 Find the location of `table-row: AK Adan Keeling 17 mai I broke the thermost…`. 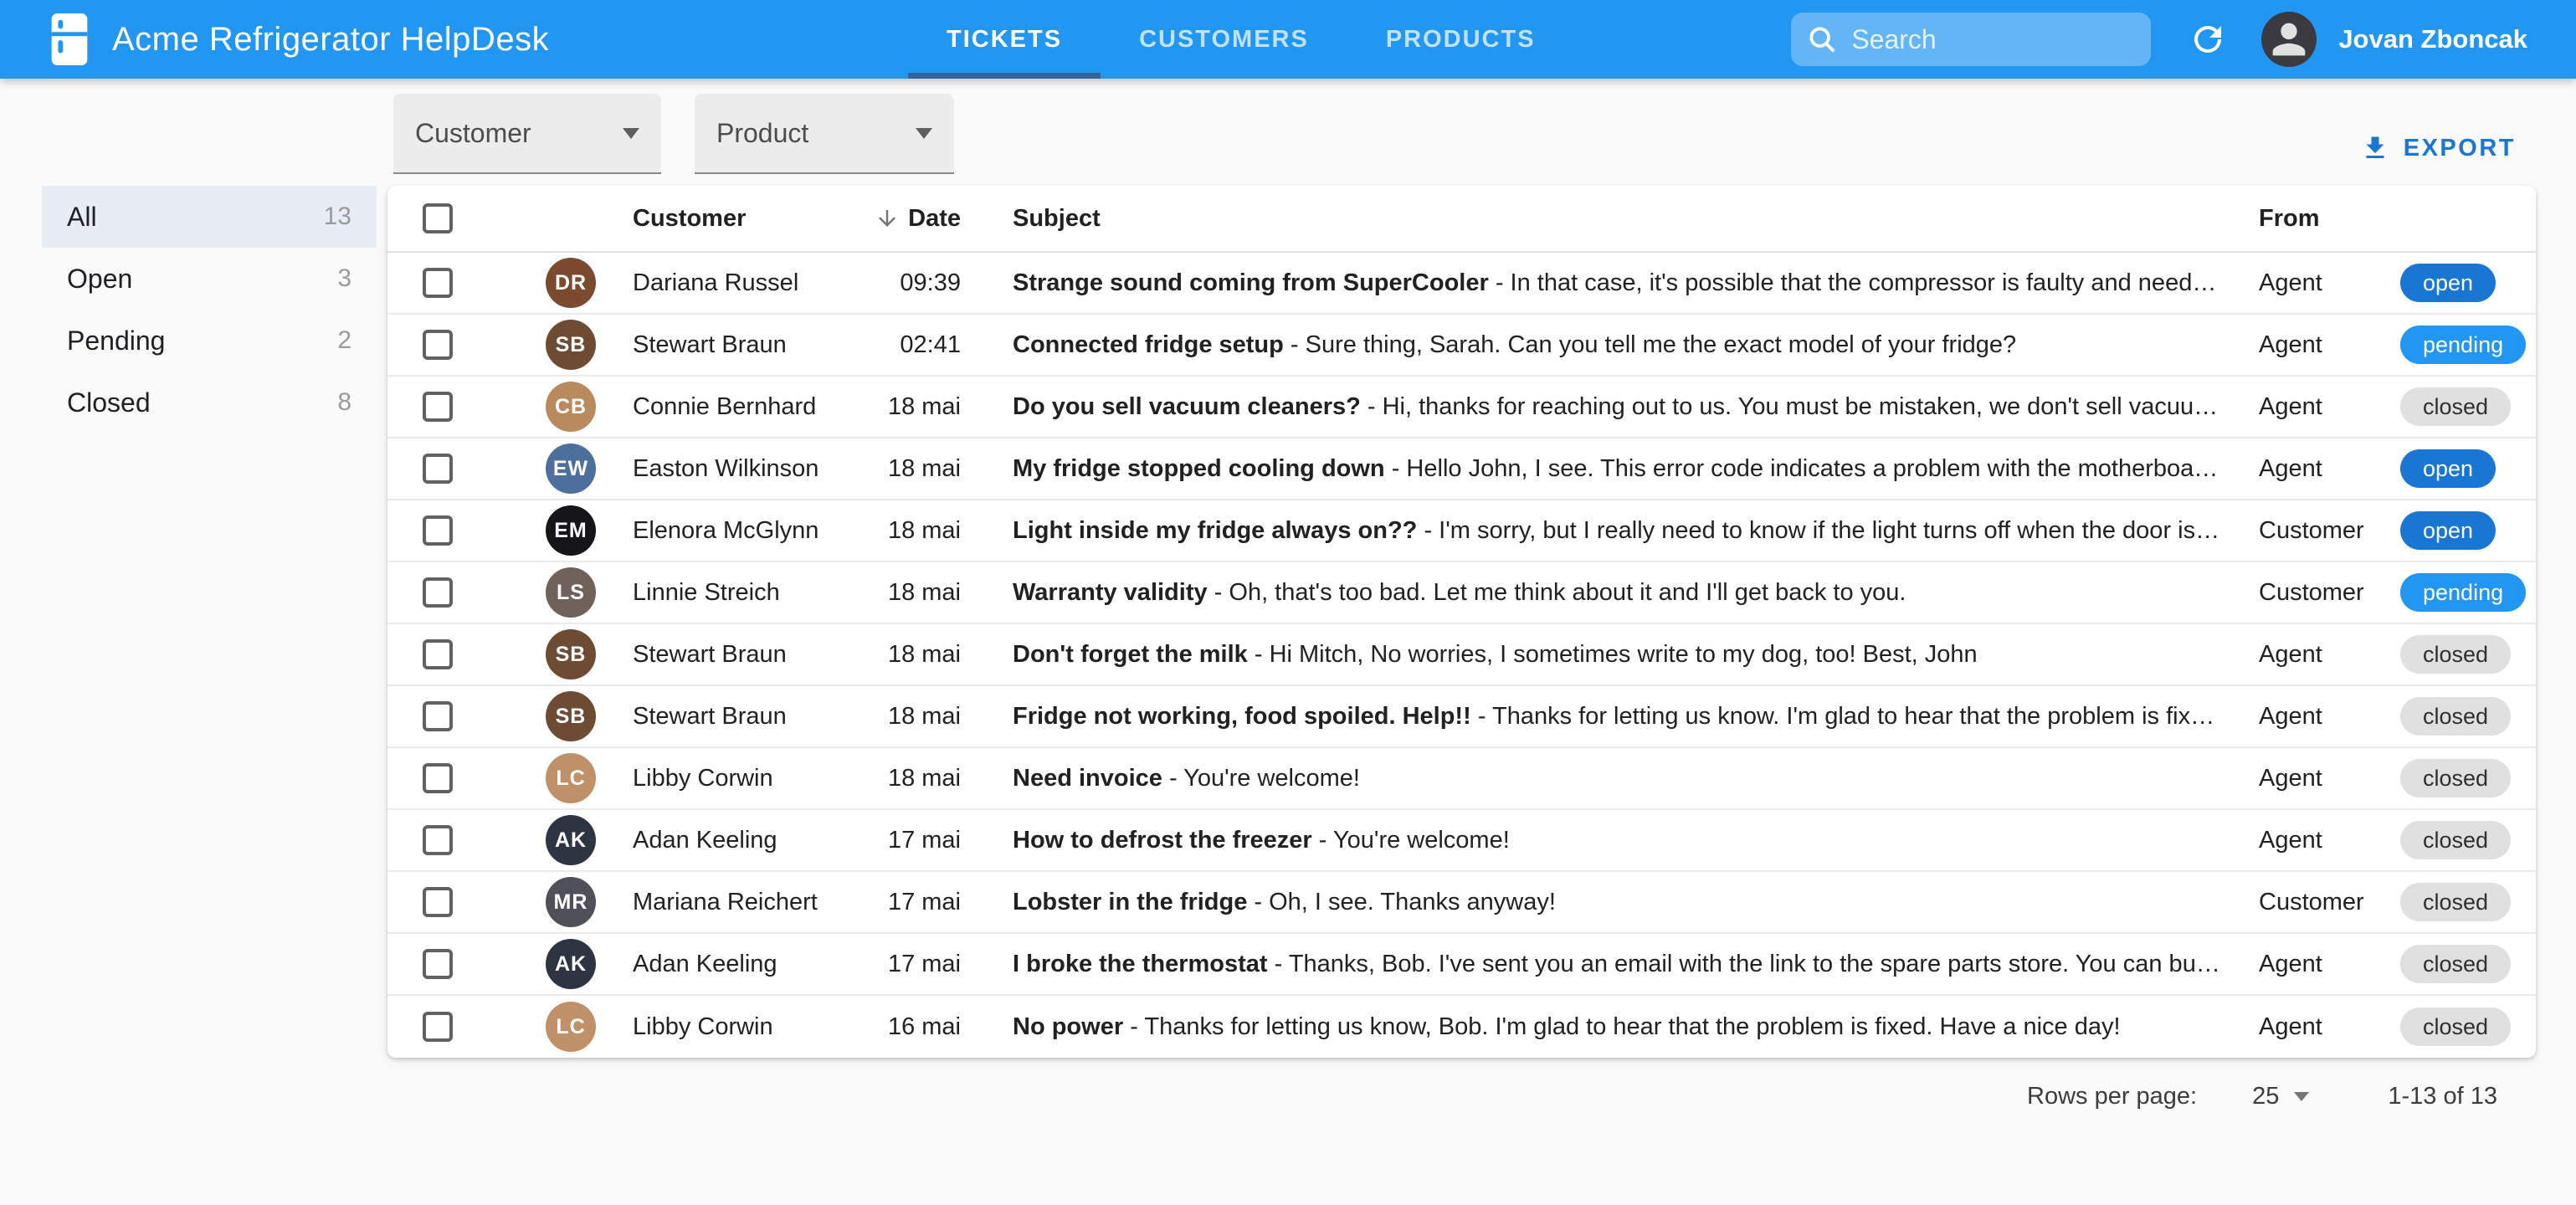

table-row: AK Adan Keeling 17 mai I broke the thermost… is located at coordinates (1461, 965).